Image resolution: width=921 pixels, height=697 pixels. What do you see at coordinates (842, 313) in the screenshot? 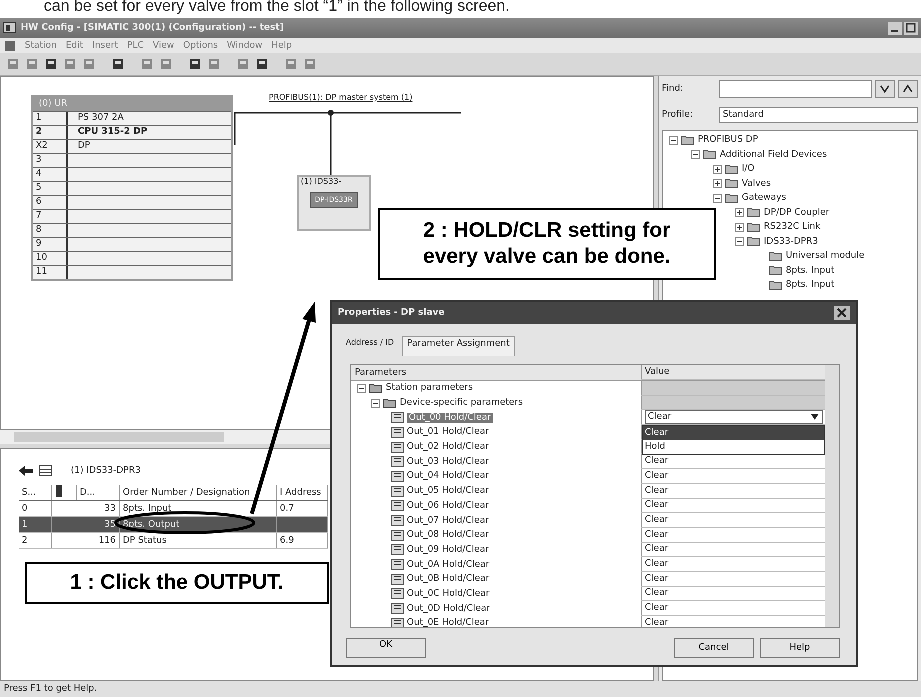
I see `close-button` at bounding box center [842, 313].